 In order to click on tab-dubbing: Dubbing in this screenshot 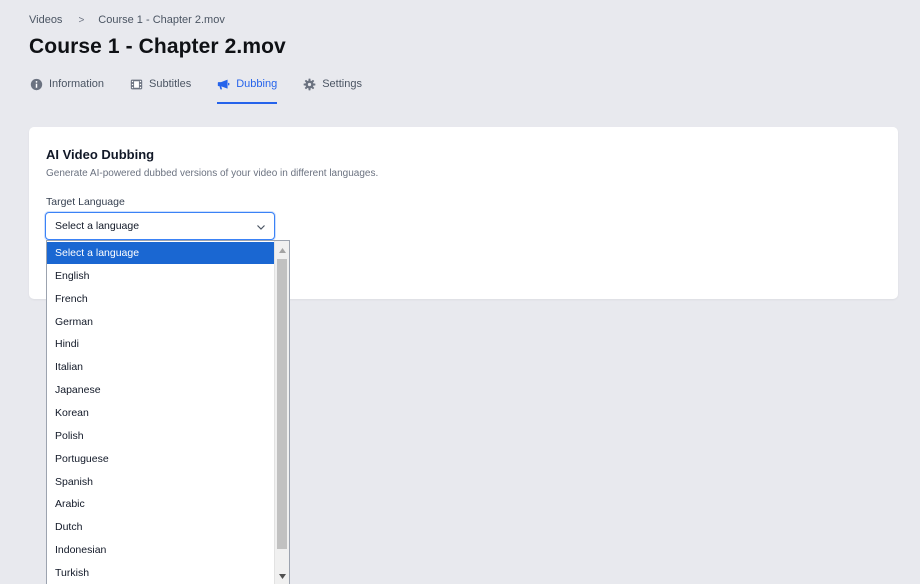, I will do `click(247, 90)`.